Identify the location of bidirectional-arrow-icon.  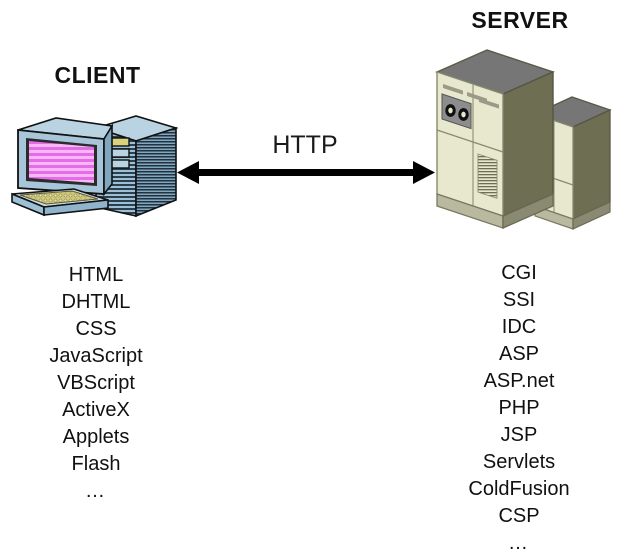
(306, 176).